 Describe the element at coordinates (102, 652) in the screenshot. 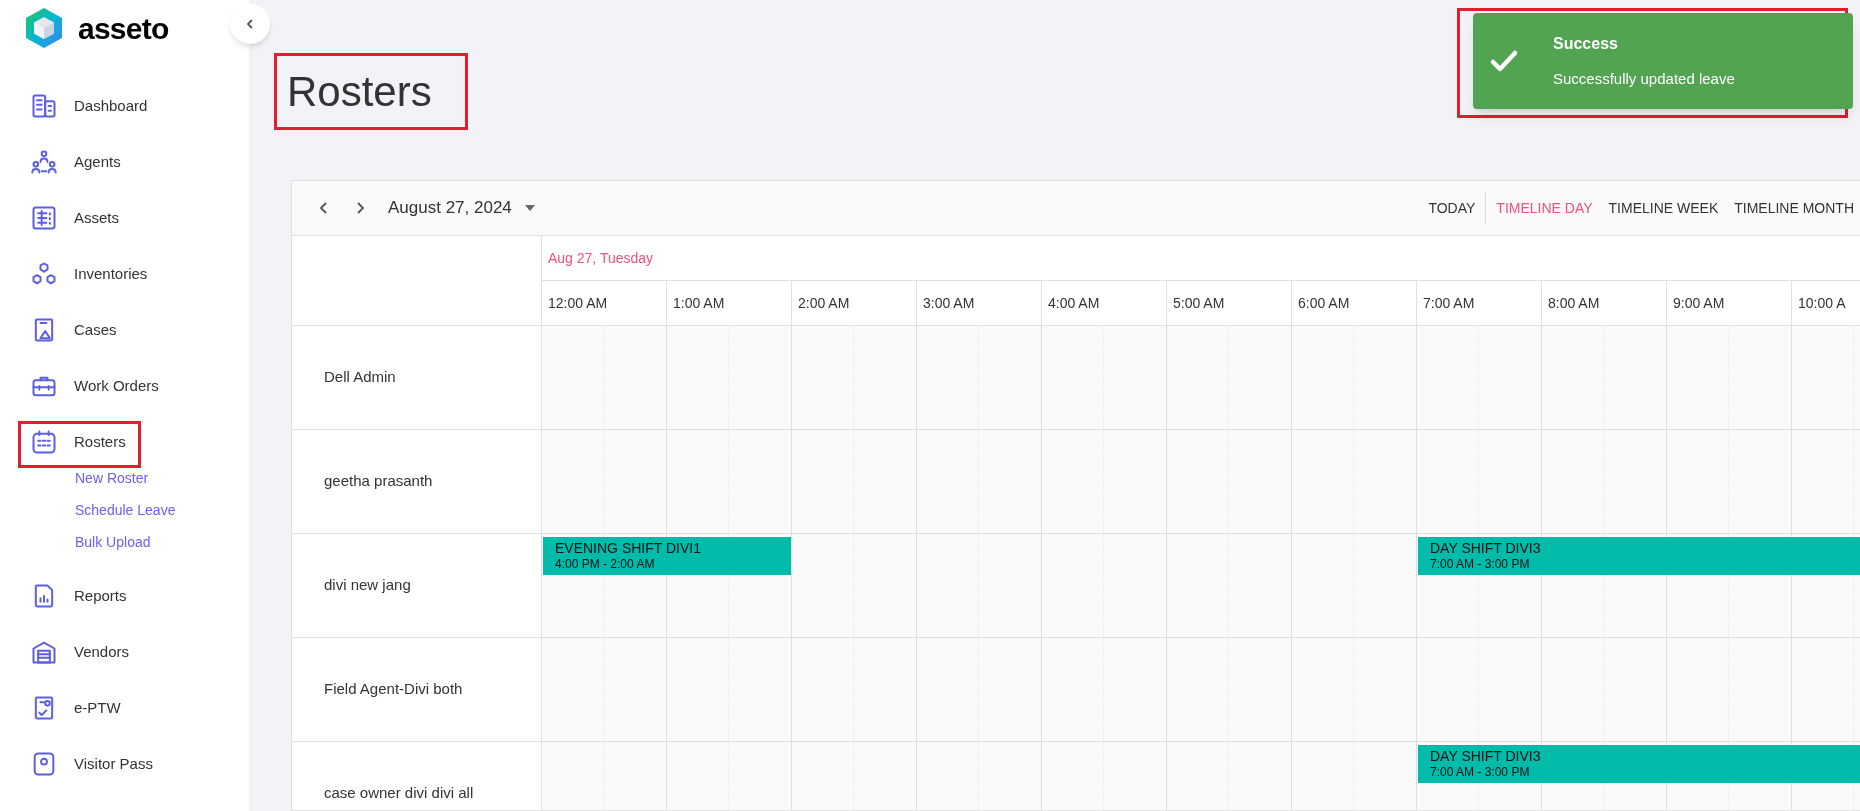

I see `nav-link: Vendors` at that location.